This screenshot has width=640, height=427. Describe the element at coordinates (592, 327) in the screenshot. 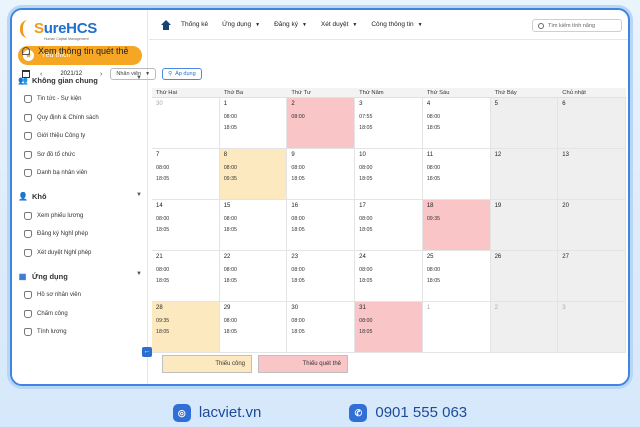

I see `calendar-day-cell: 3` at that location.